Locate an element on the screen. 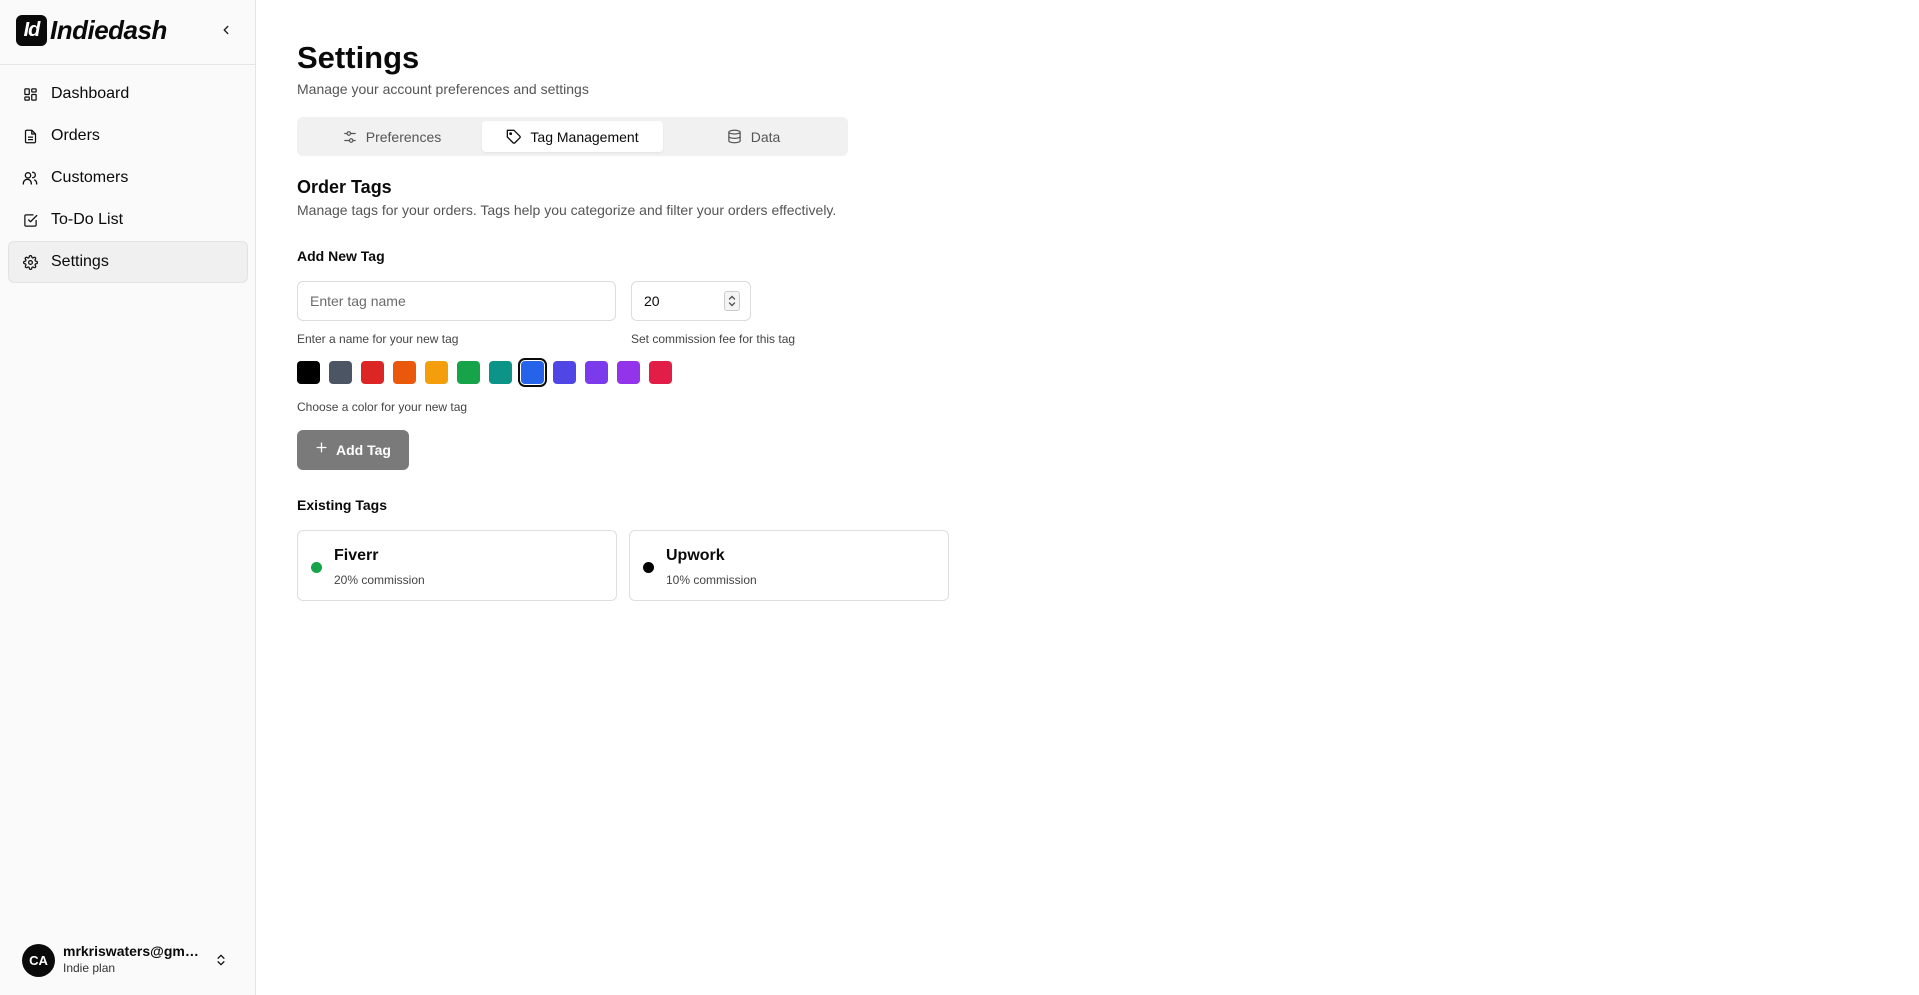 This screenshot has width=1919, height=995. tag-card-fiverr: Fiverr 20% commission is located at coordinates (457, 565).